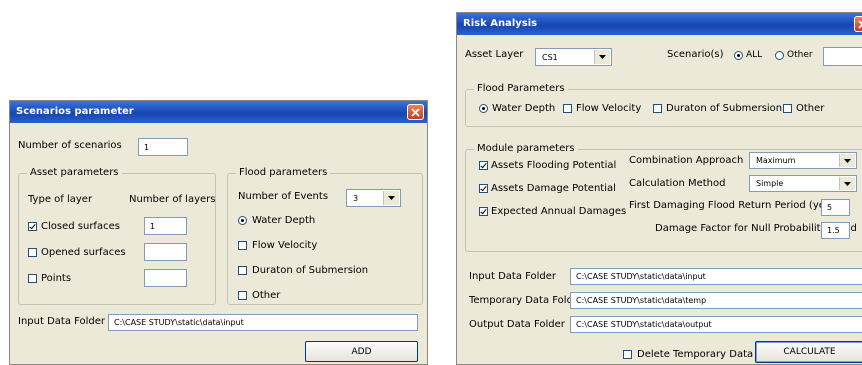  Describe the element at coordinates (517, 324) in the screenshot. I see `output-data-folder-label: Output Data Folder` at that location.